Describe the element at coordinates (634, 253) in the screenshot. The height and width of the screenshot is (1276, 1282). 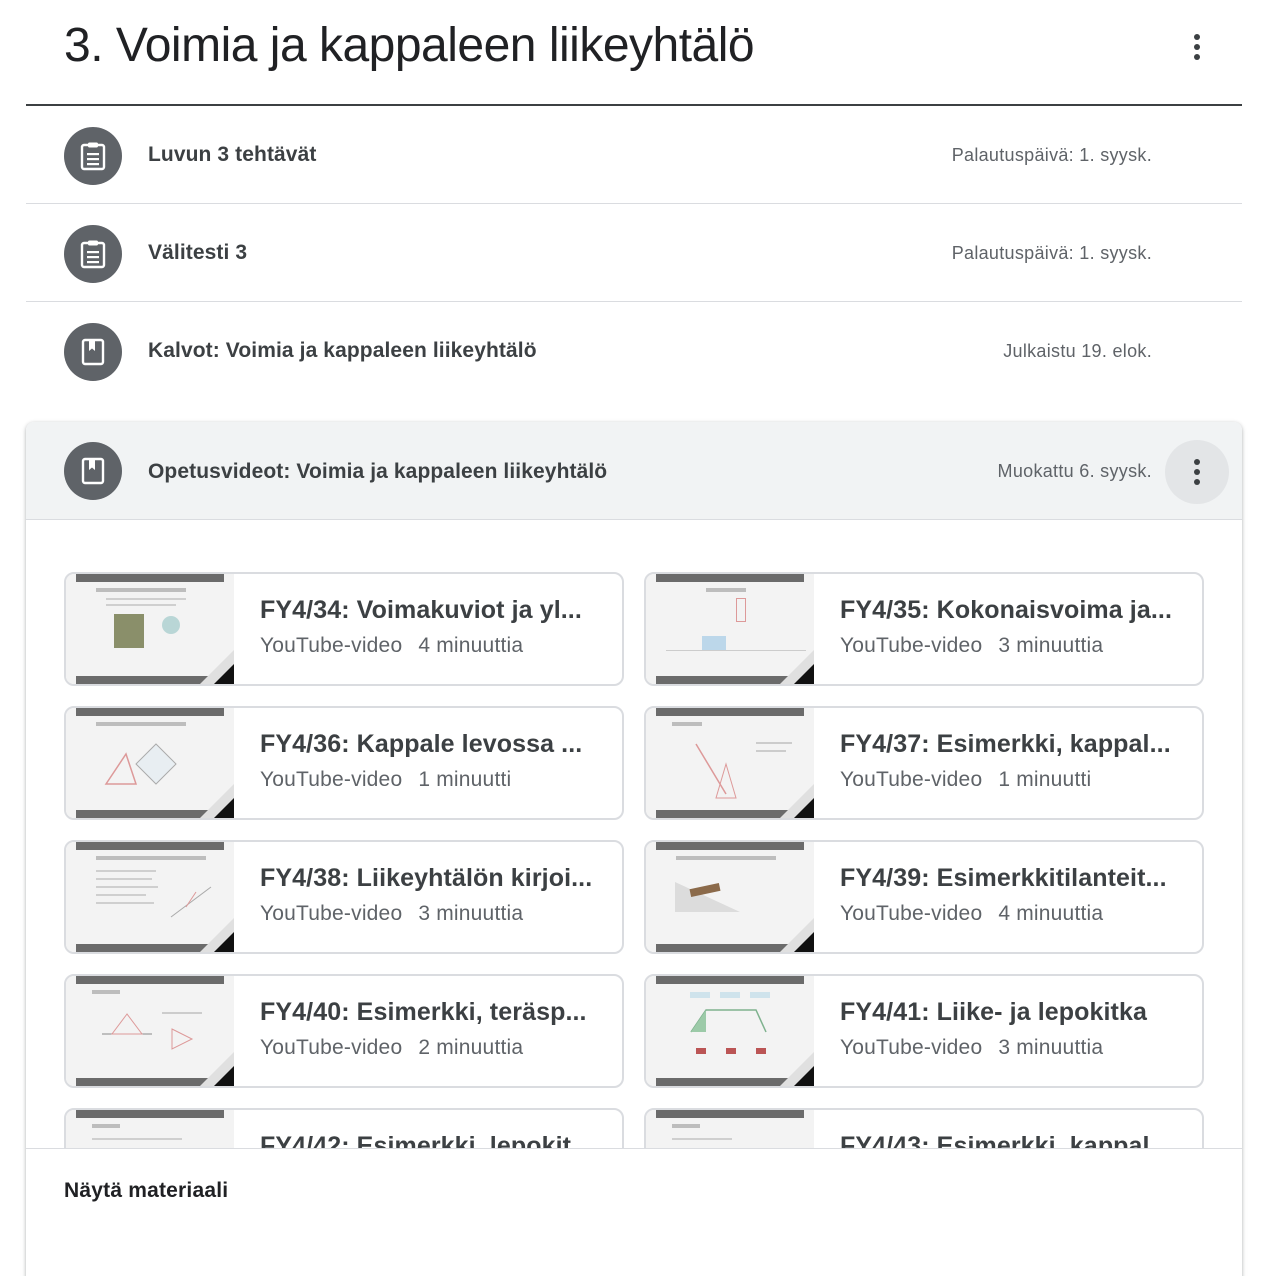
I see `classwork-item-quiz: Välitesti 3 Palautuspäivä: 1. syysk.` at that location.